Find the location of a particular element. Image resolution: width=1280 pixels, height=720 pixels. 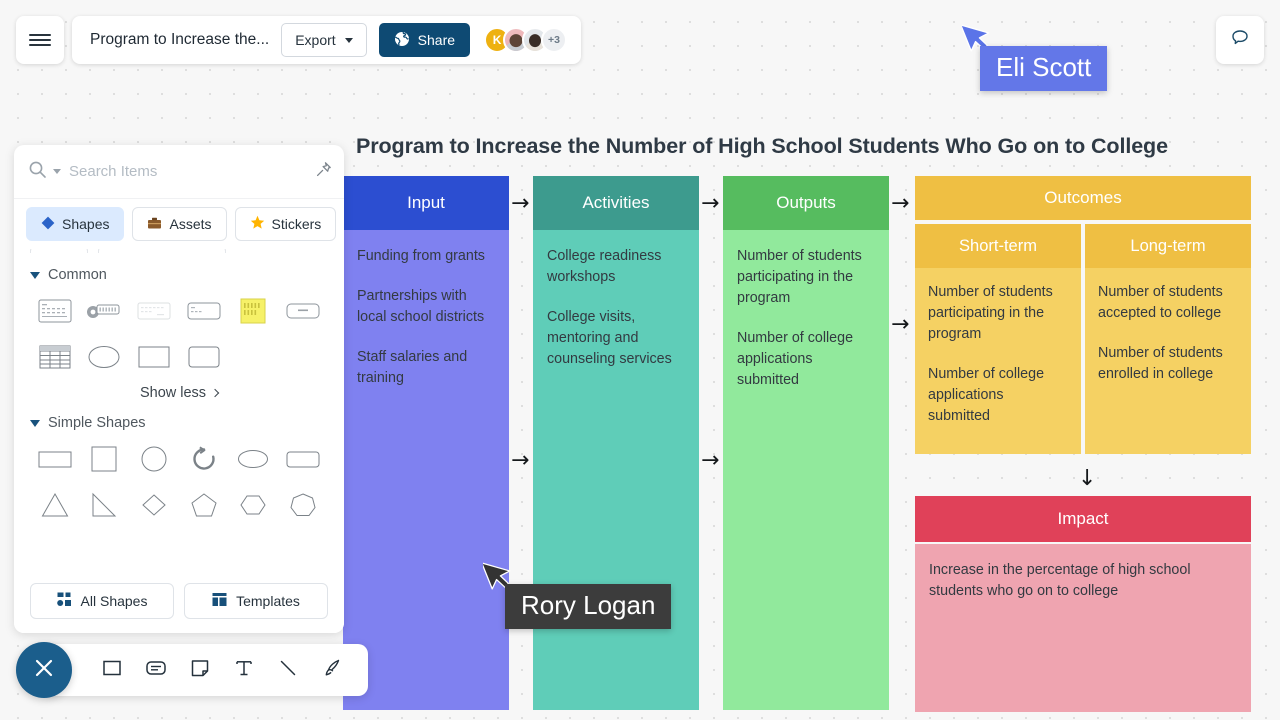

tab-assets: Assets is located at coordinates (179, 224).